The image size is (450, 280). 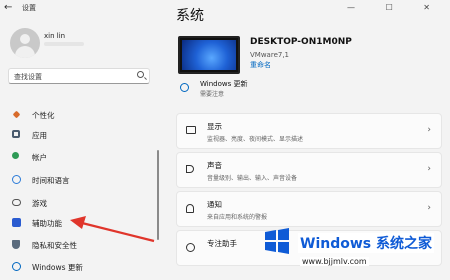 What do you see at coordinates (334, 261) in the screenshot?
I see `watermark-url: www.bjjmlv.com` at bounding box center [334, 261].